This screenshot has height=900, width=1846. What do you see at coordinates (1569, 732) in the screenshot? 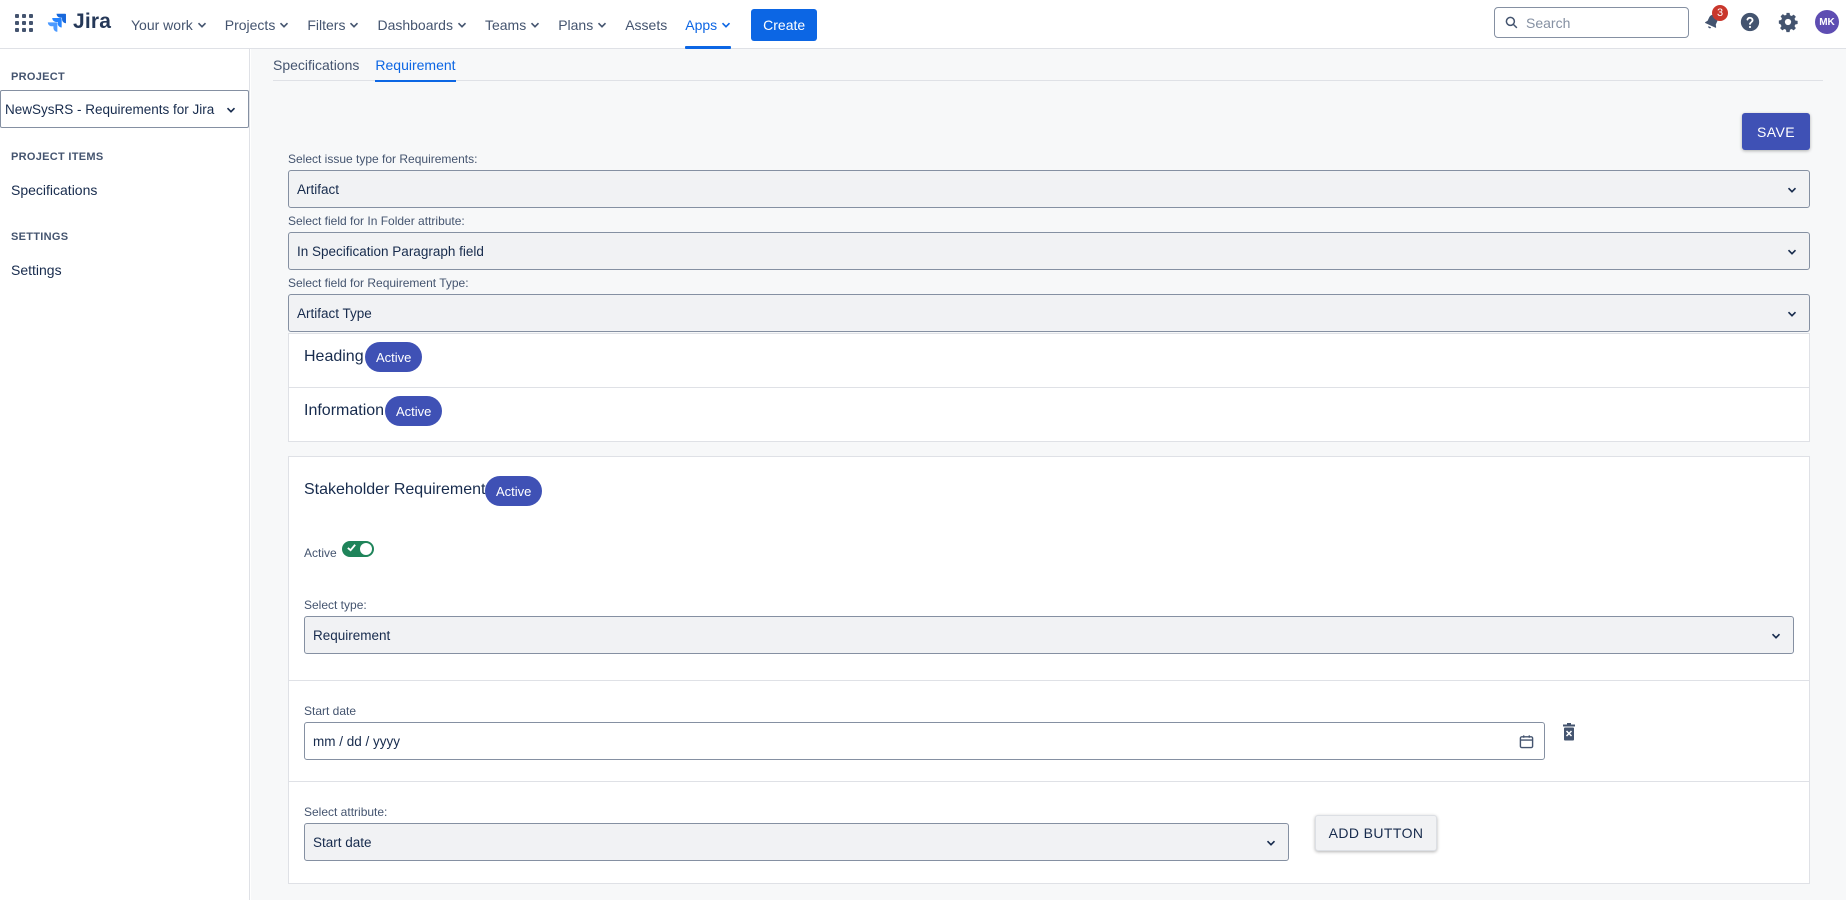
I see `delete-icon` at bounding box center [1569, 732].